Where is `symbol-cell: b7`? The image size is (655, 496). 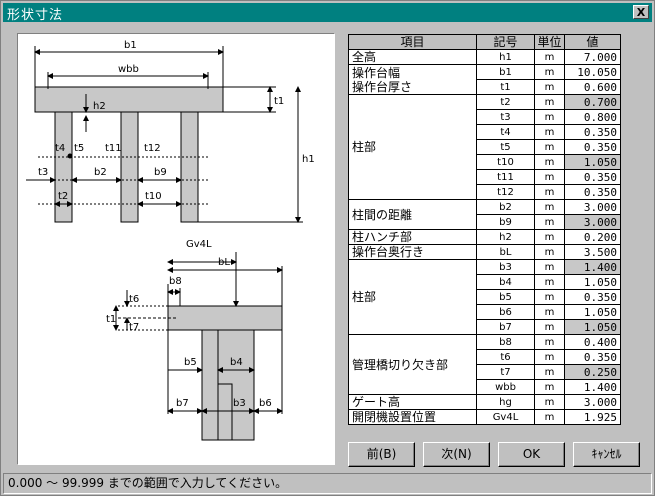 symbol-cell: b7 is located at coordinates (505, 327).